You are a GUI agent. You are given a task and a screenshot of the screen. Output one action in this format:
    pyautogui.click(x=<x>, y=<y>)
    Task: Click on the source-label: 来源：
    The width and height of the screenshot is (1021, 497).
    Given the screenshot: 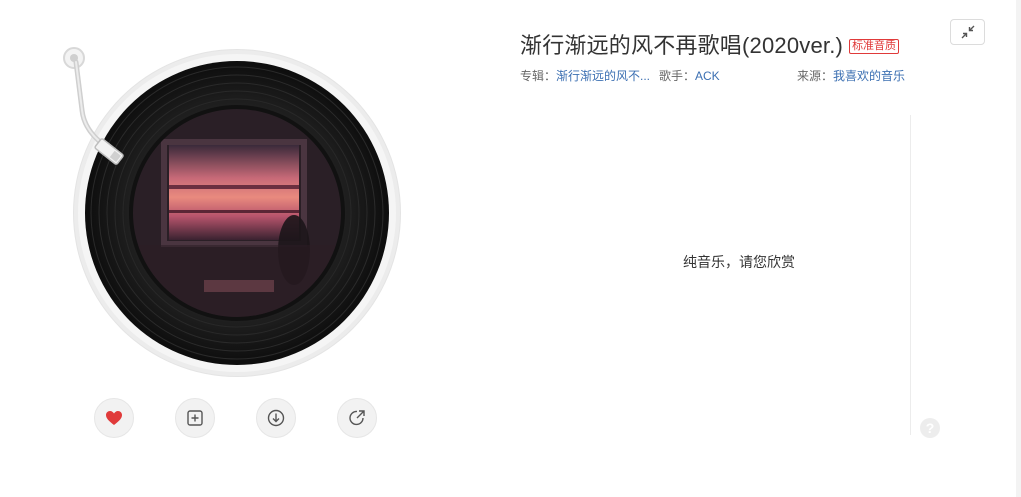 What is the action you would take?
    pyautogui.click(x=815, y=76)
    